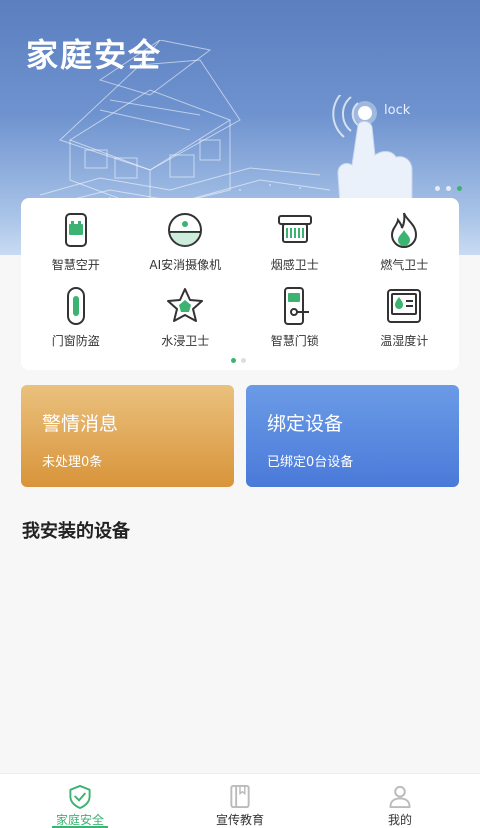  I want to click on house-wireframe-illustration, so click(185, 125).